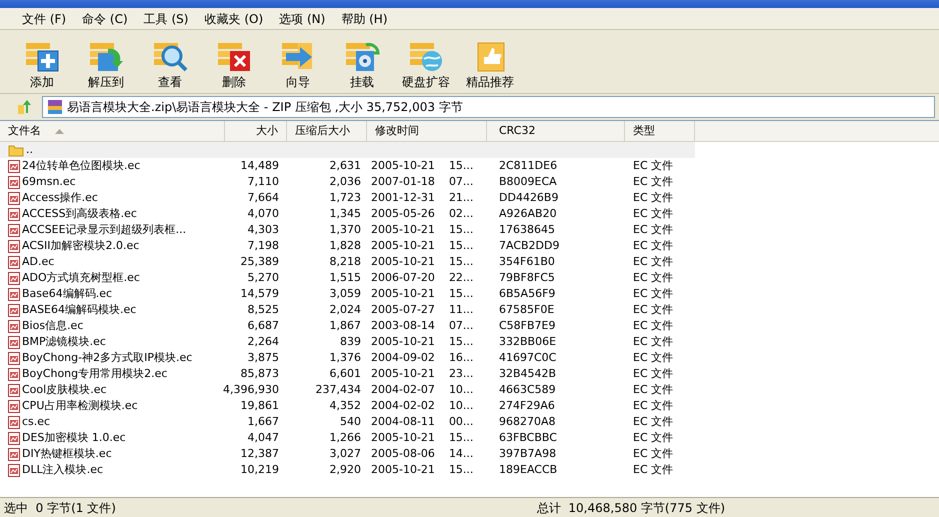  What do you see at coordinates (74, 438) in the screenshot?
I see `file-name: DES加密模块 1.0.ec` at bounding box center [74, 438].